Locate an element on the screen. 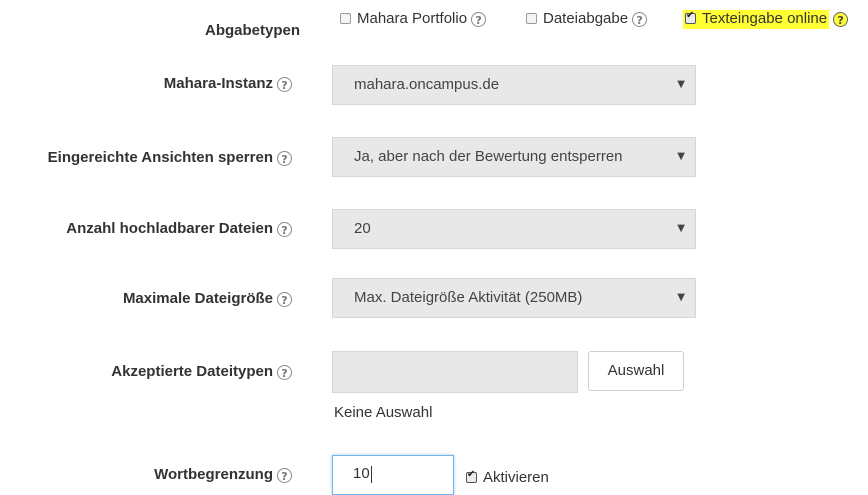 The height and width of the screenshot is (495, 868). select-value: Ja, aber nach der Bewertung entsperren is located at coordinates (488, 156).